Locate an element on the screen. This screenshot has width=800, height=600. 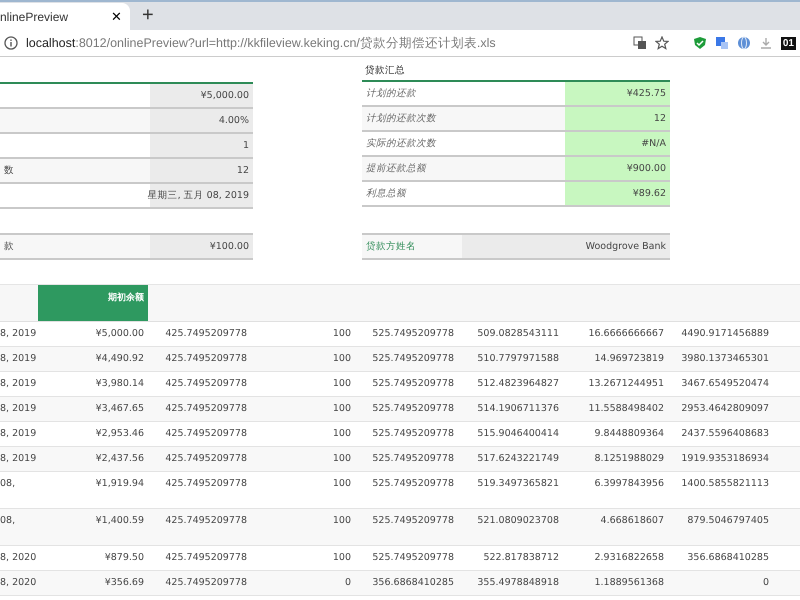
table-cell-text: 522.817838712 is located at coordinates (521, 558).